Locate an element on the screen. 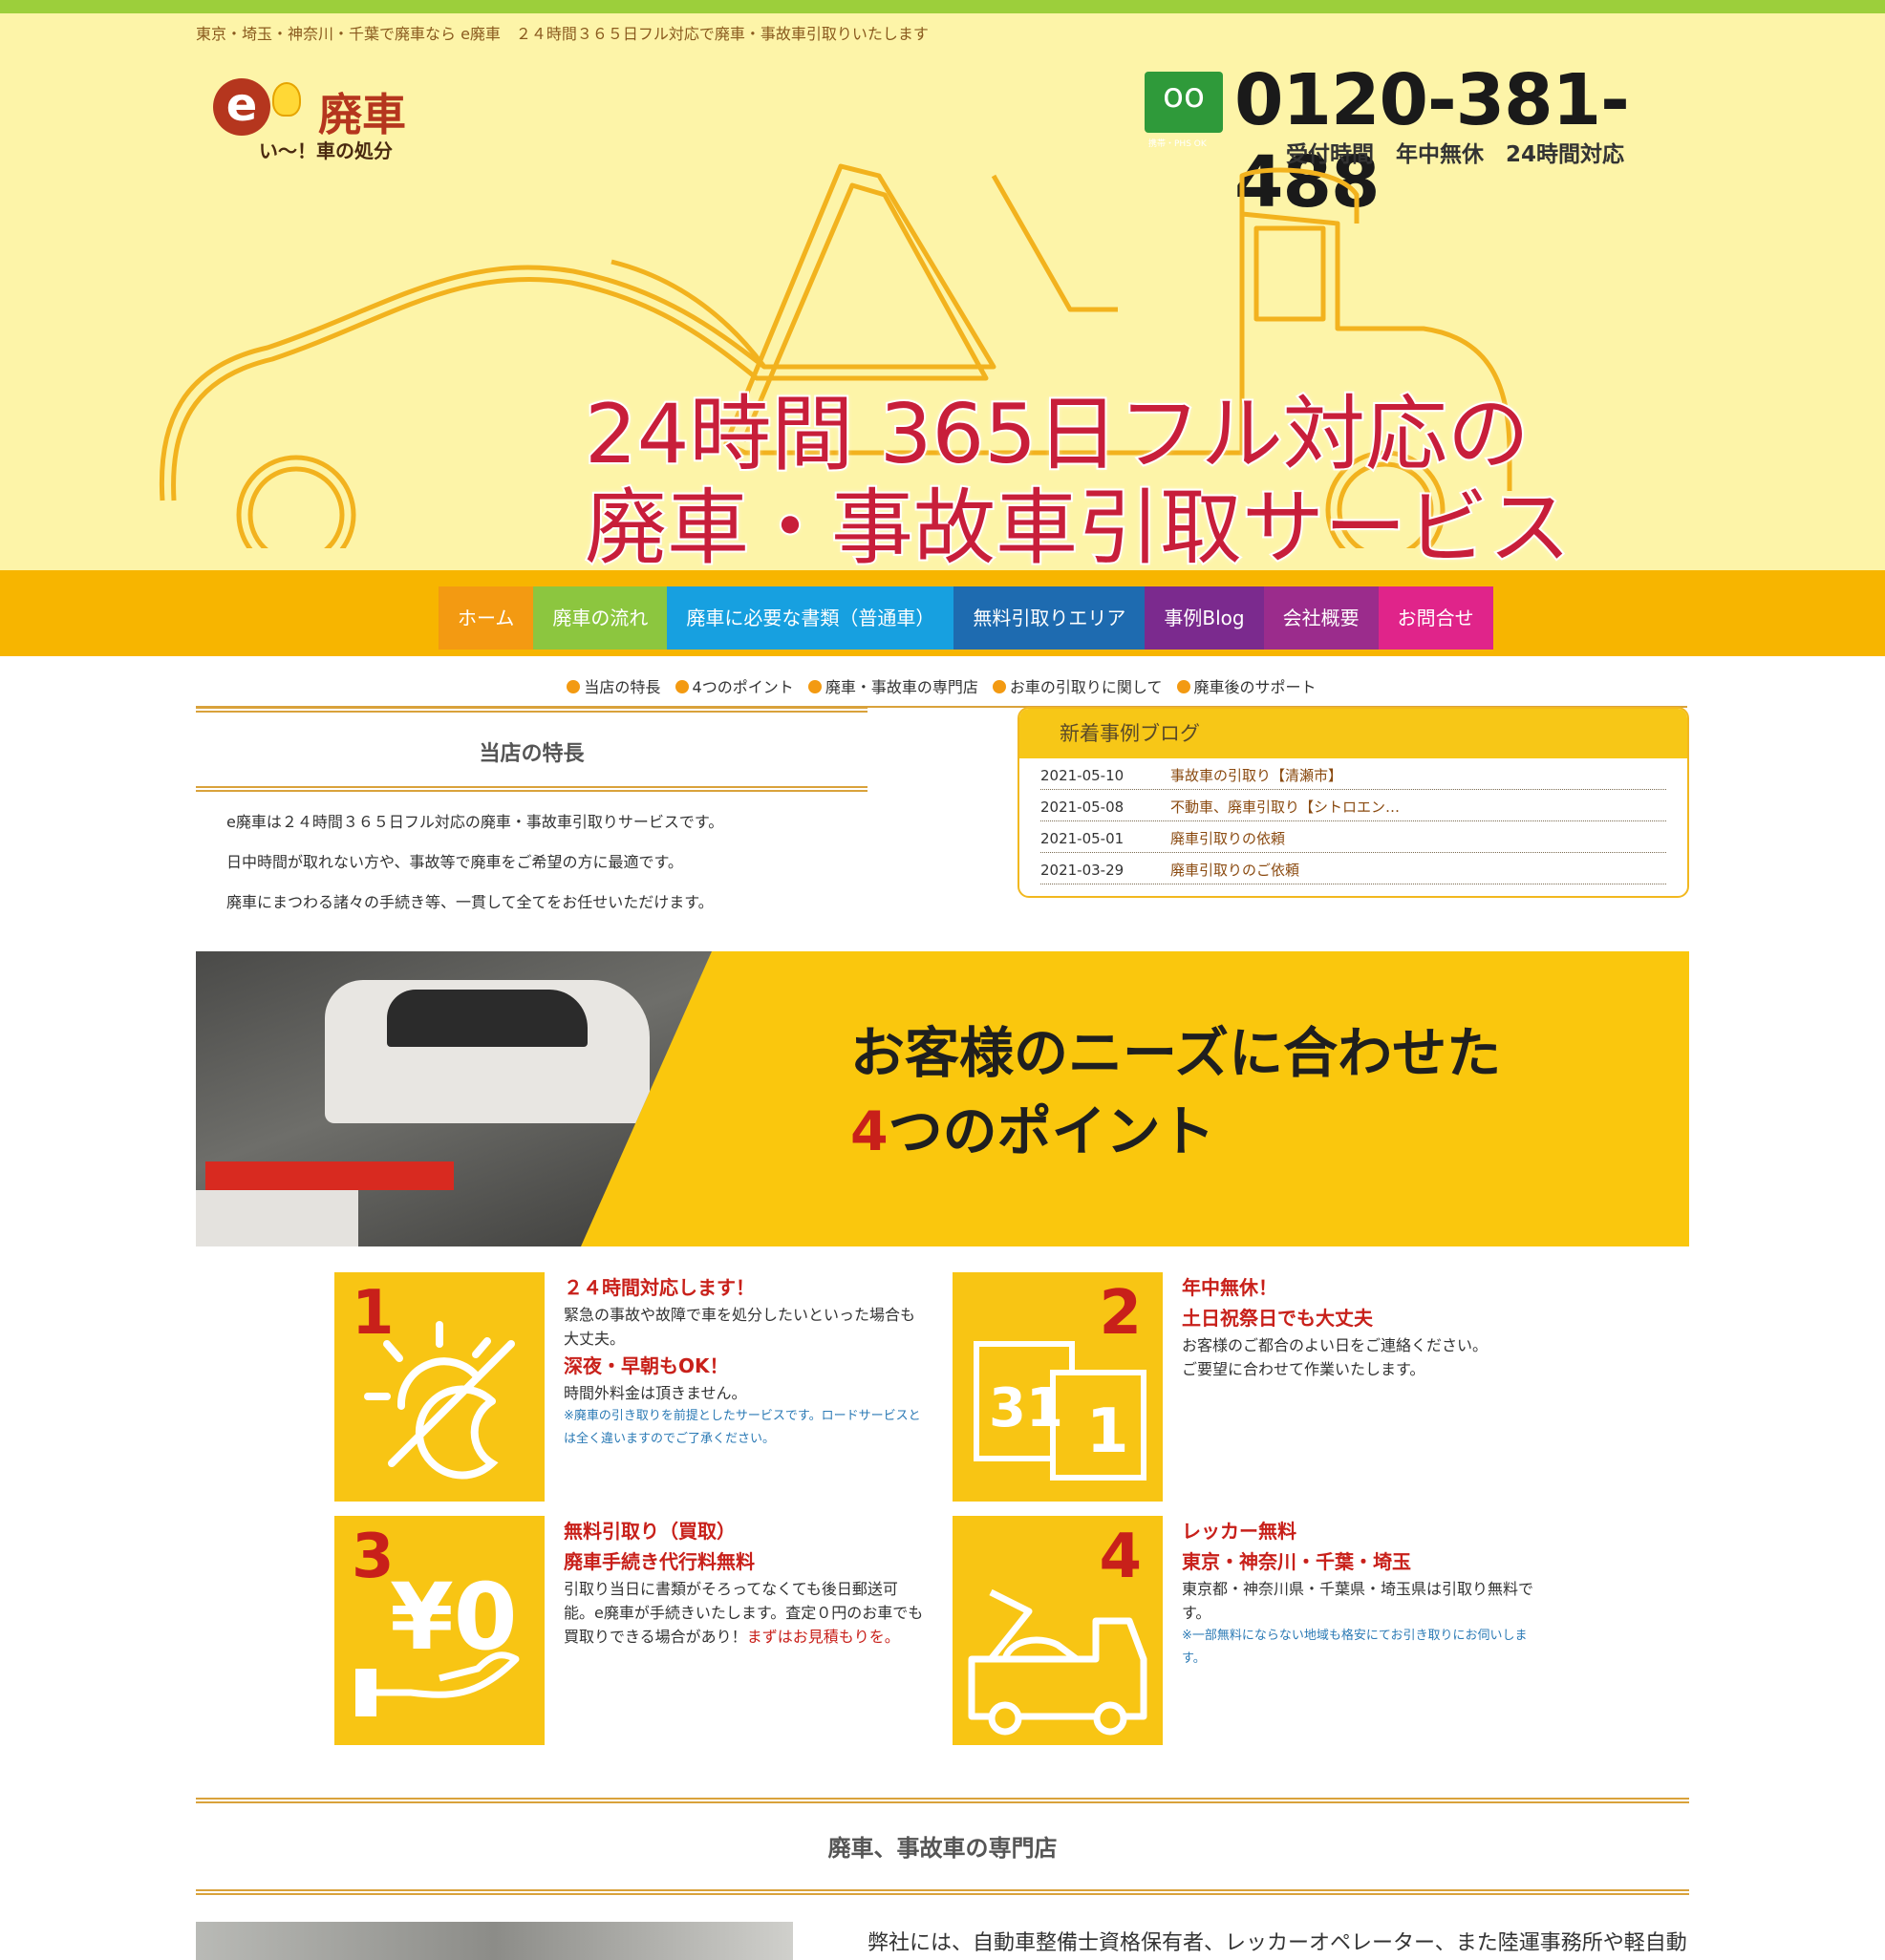  point-4-subheading: 東京・神奈川・千葉・埼玉 is located at coordinates (1296, 1561).